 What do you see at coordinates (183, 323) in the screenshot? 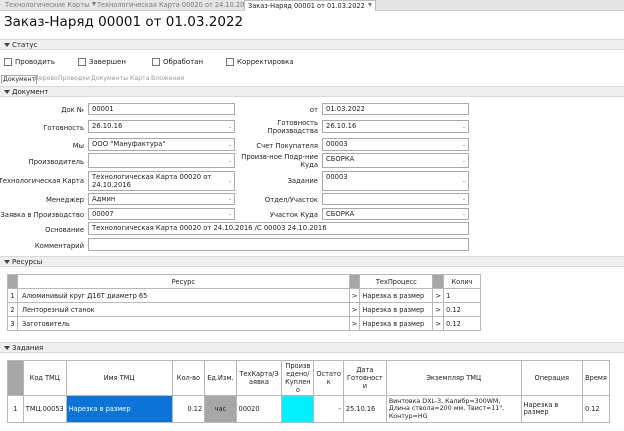
I see `resource-name: Заготовитель` at bounding box center [183, 323].